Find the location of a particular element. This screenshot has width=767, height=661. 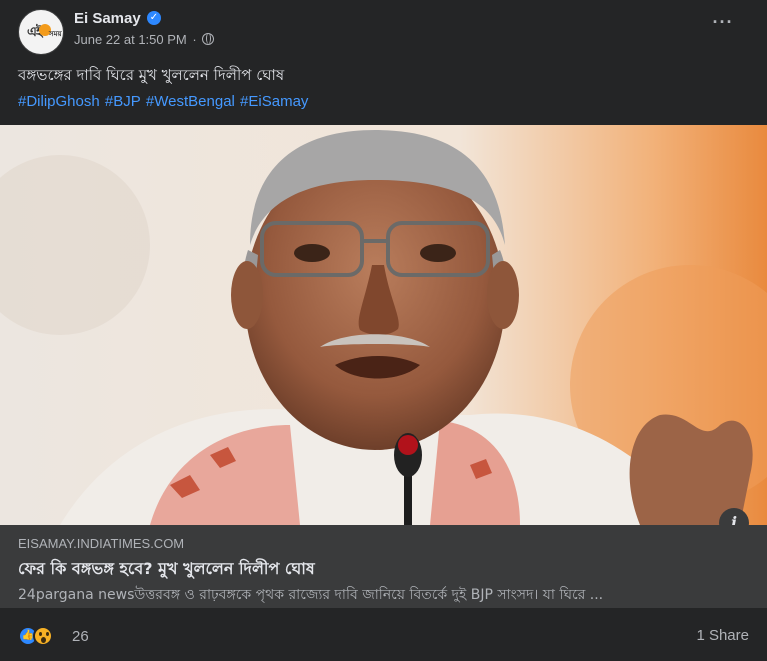

post-footer: 👍 26 1 Share is located at coordinates (383, 636).